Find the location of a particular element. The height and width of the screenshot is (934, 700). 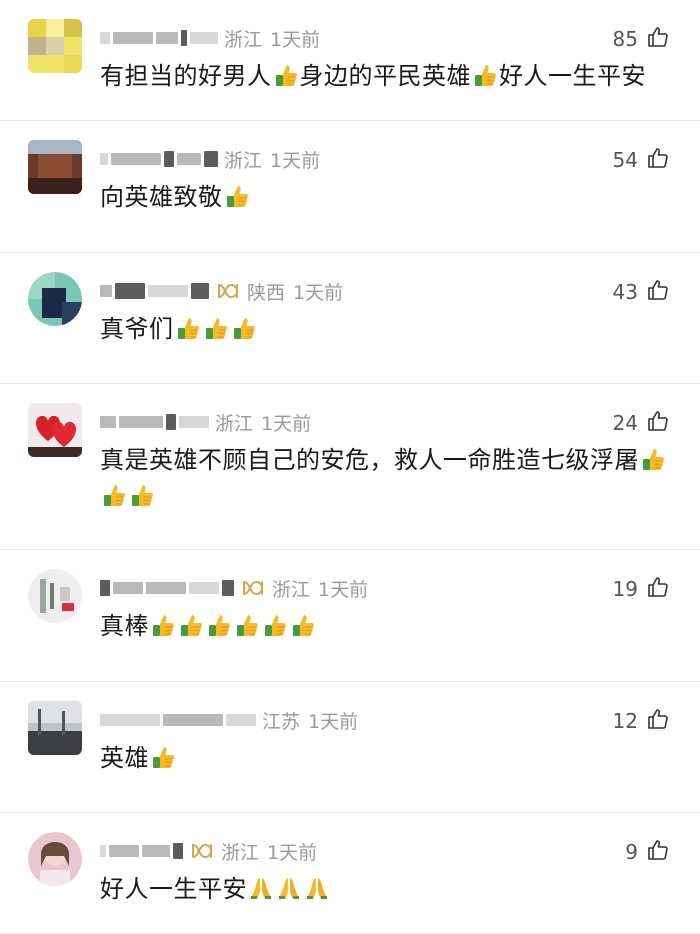

like-button: 12 is located at coordinates (641, 721).